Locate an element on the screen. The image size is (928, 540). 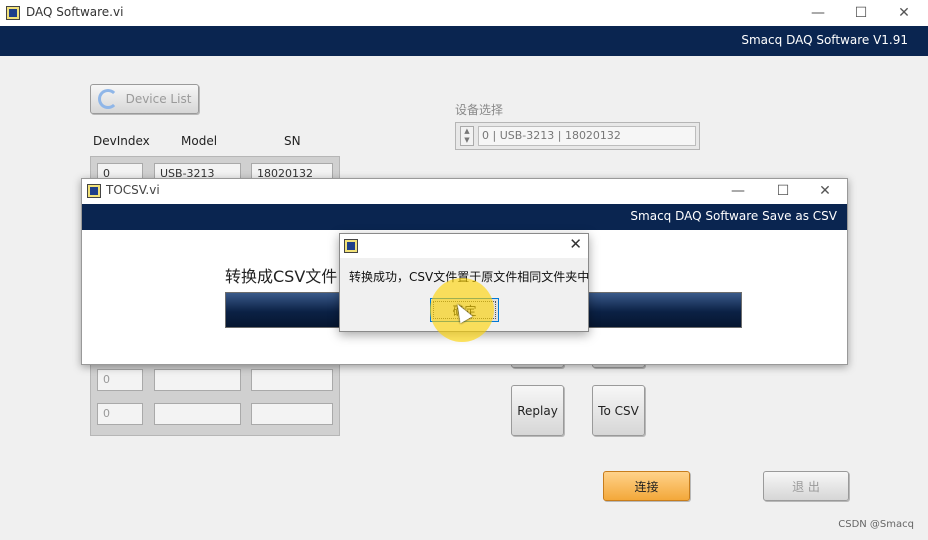
dialog-message: 转换成功，CSV文件置于原文件相同文件夹中 is located at coordinates (469, 277).